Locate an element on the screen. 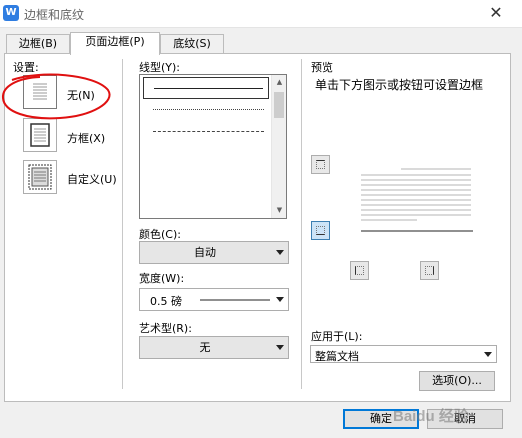 The image size is (522, 438). line-style-dash-dot-medium is located at coordinates (206, 198).